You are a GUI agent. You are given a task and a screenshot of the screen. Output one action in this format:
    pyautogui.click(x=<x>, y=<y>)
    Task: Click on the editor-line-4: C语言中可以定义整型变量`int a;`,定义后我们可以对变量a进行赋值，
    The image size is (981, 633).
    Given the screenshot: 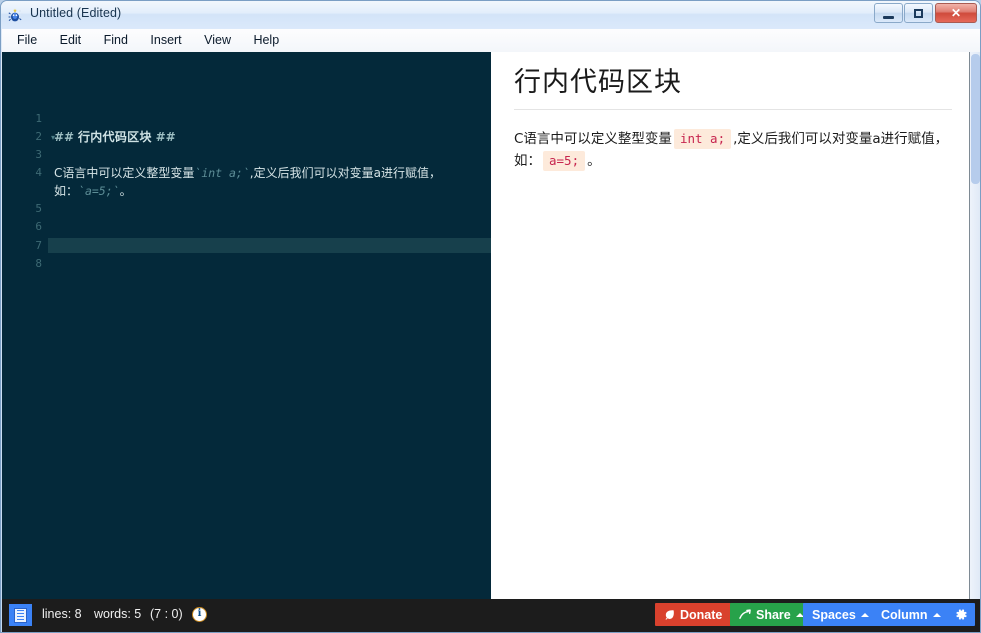 What is the action you would take?
    pyautogui.click(x=272, y=173)
    